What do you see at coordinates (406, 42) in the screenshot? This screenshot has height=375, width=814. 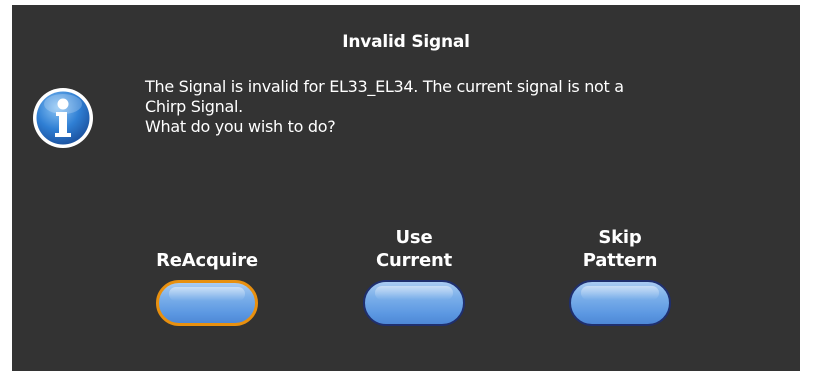 I see `dialog-title: Invalid Signal` at bounding box center [406, 42].